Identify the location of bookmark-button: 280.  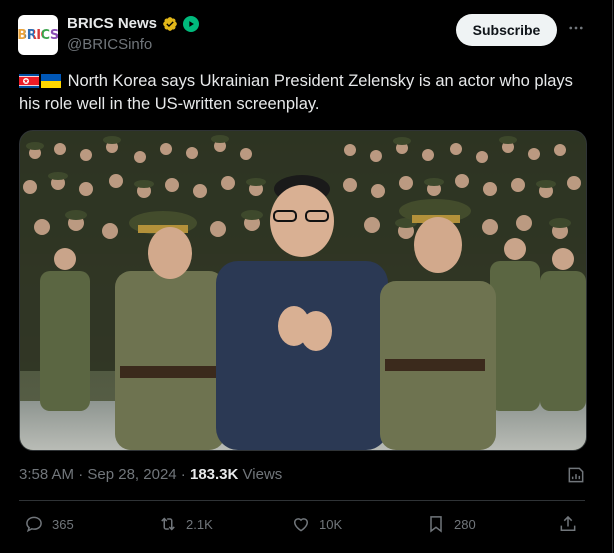
(451, 524).